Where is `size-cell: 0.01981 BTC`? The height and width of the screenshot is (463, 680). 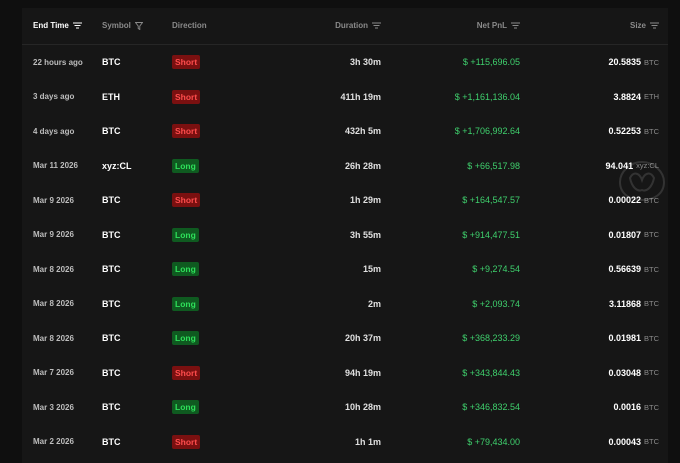
size-cell: 0.01981 BTC is located at coordinates (633, 338).